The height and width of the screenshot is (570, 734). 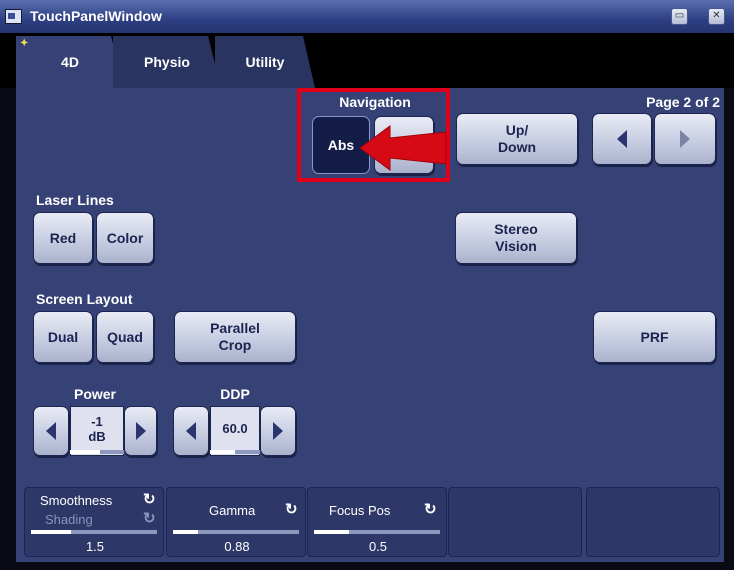 I want to click on ddp-value: 60.0, so click(x=235, y=431).